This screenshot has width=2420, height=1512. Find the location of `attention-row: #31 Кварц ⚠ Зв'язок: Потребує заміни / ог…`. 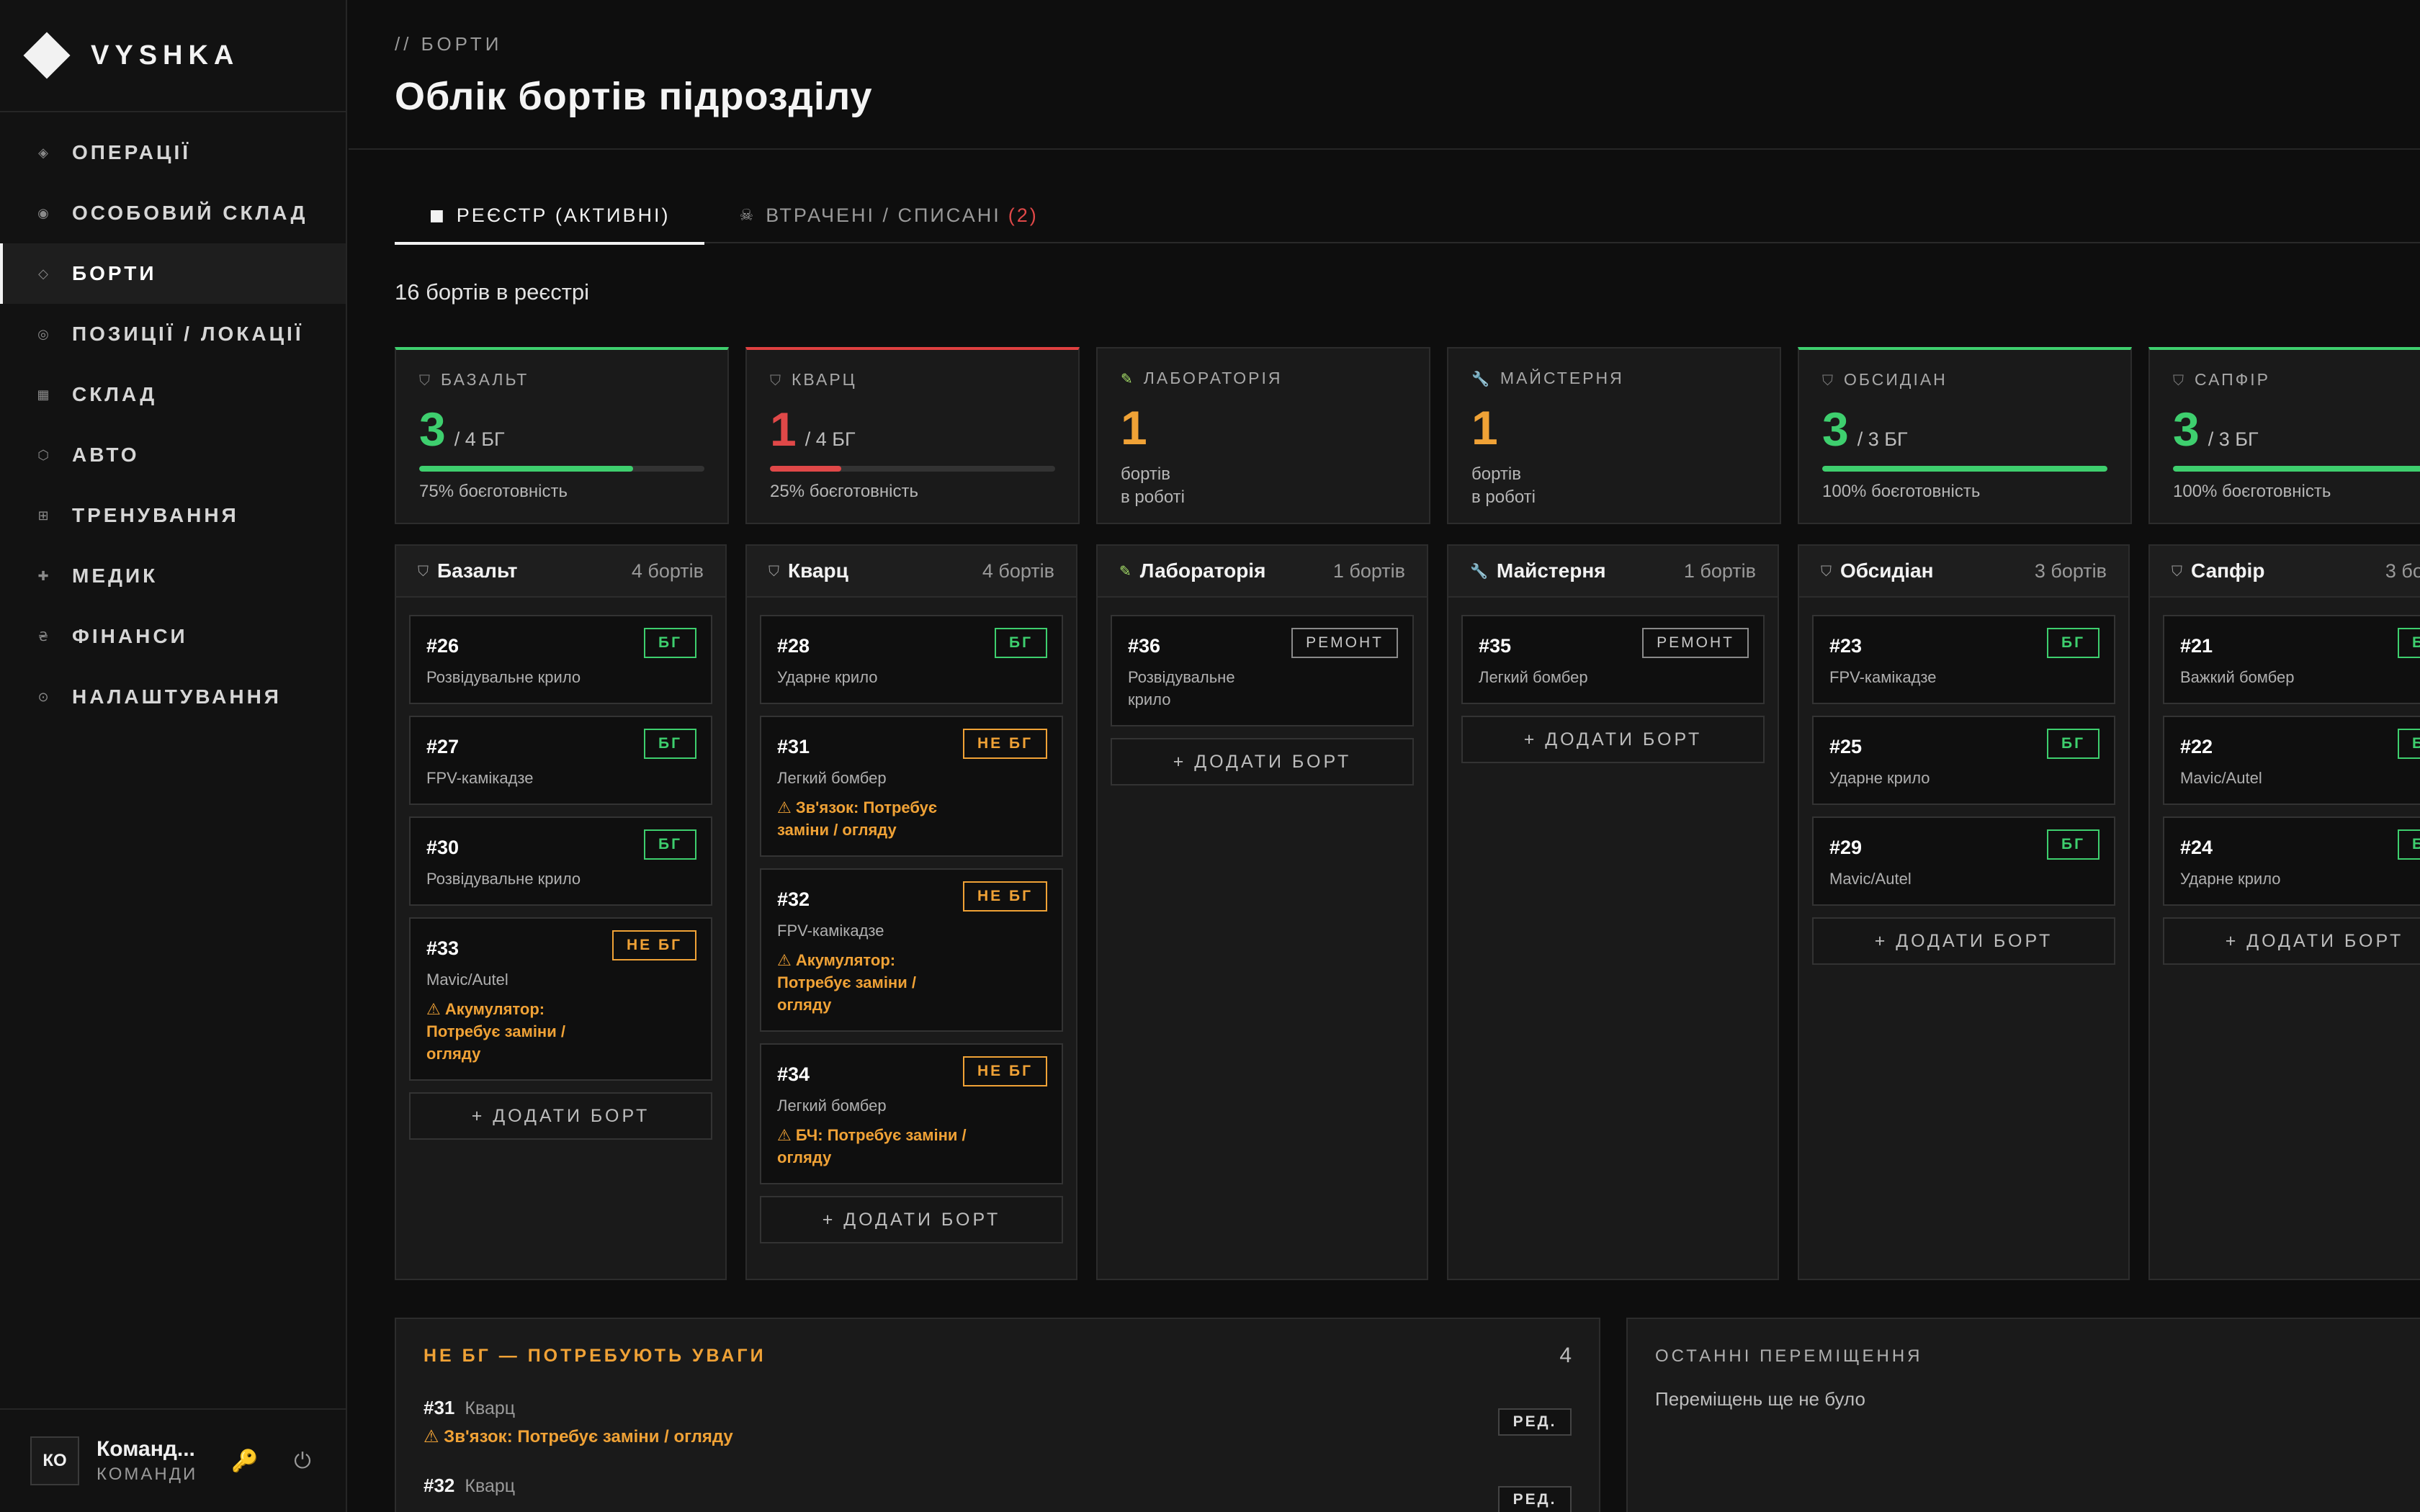

attention-row: #31 Кварц ⚠ Зв'язок: Потребує заміни / ог… is located at coordinates (998, 1422).